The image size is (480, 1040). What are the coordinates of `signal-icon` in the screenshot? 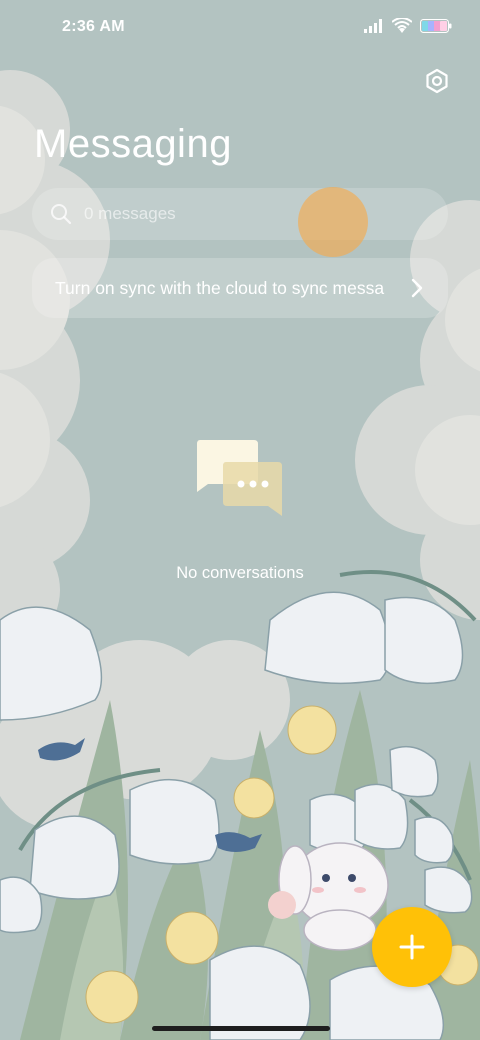 It's located at (373, 26).